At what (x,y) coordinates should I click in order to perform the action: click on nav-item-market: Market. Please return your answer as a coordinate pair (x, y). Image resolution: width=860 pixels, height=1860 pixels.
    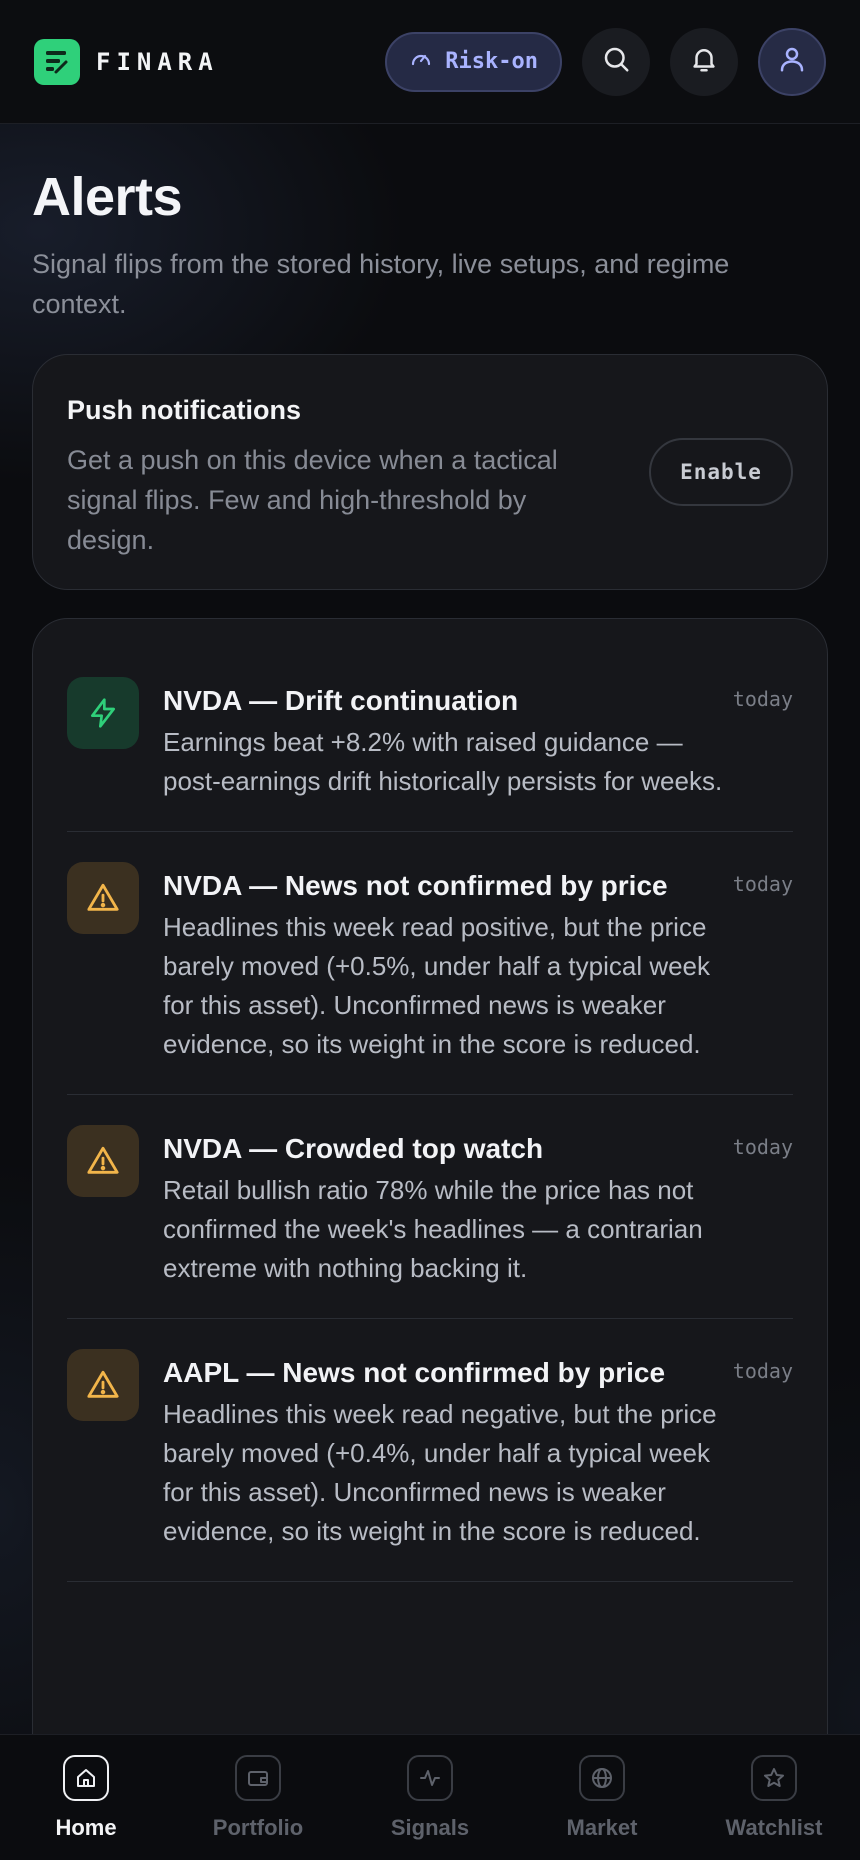
    Looking at the image, I should click on (602, 1798).